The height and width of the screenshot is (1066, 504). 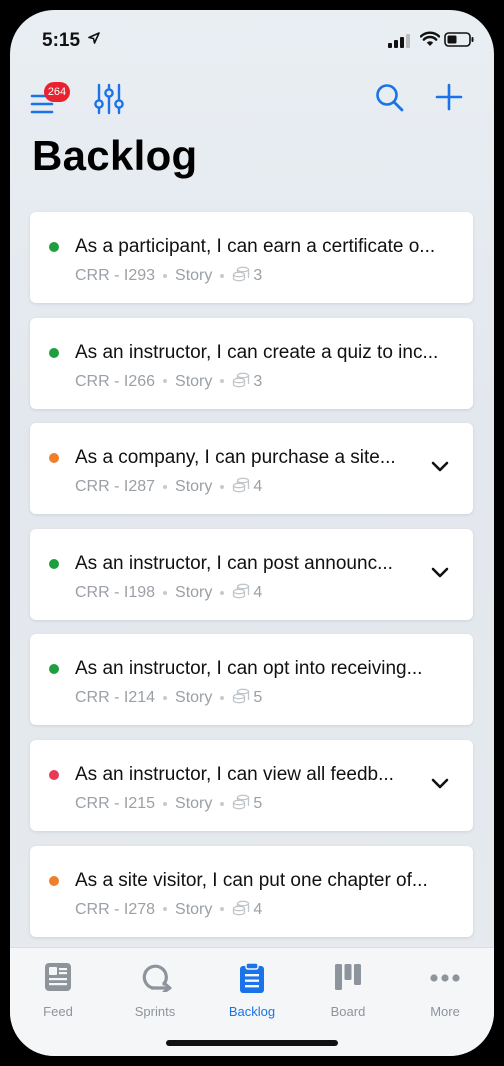 I want to click on item-meta: CRR - I293 Story 3, so click(x=168, y=275).